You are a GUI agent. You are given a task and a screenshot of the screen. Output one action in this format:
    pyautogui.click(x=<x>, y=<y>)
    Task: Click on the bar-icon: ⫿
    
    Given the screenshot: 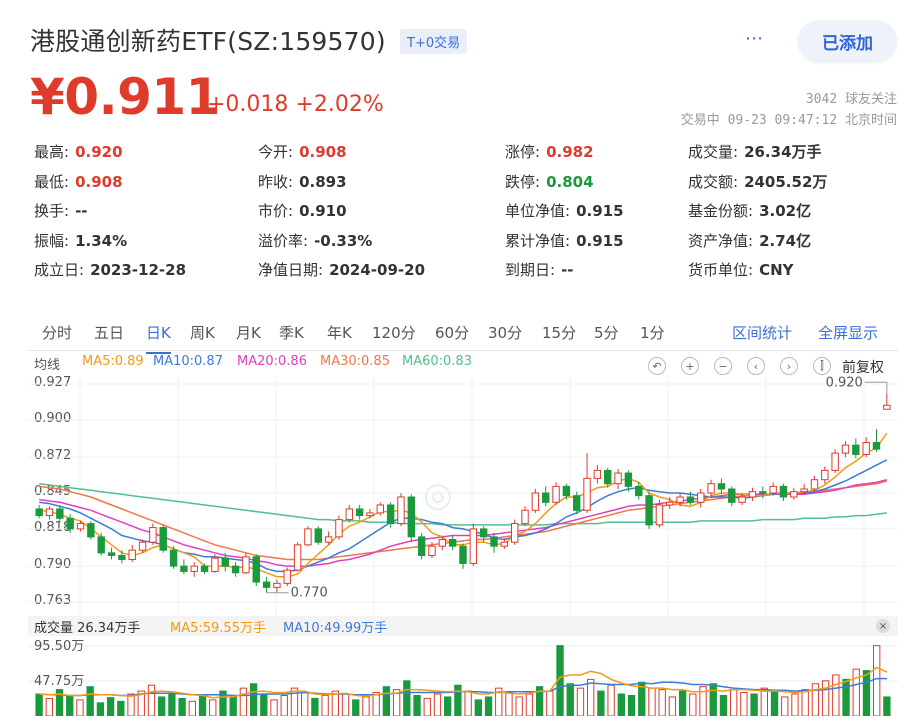 What is the action you would take?
    pyautogui.click(x=822, y=366)
    